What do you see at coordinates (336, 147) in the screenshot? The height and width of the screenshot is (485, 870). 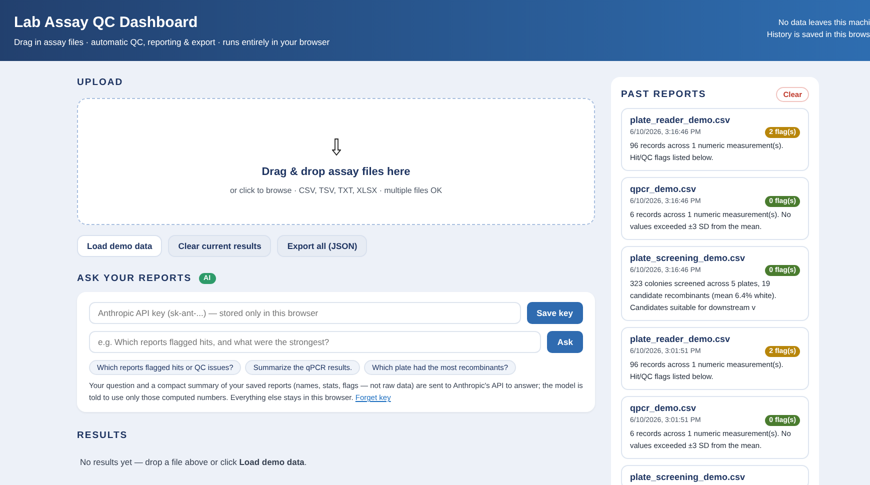 I see `down-arrow-icon` at bounding box center [336, 147].